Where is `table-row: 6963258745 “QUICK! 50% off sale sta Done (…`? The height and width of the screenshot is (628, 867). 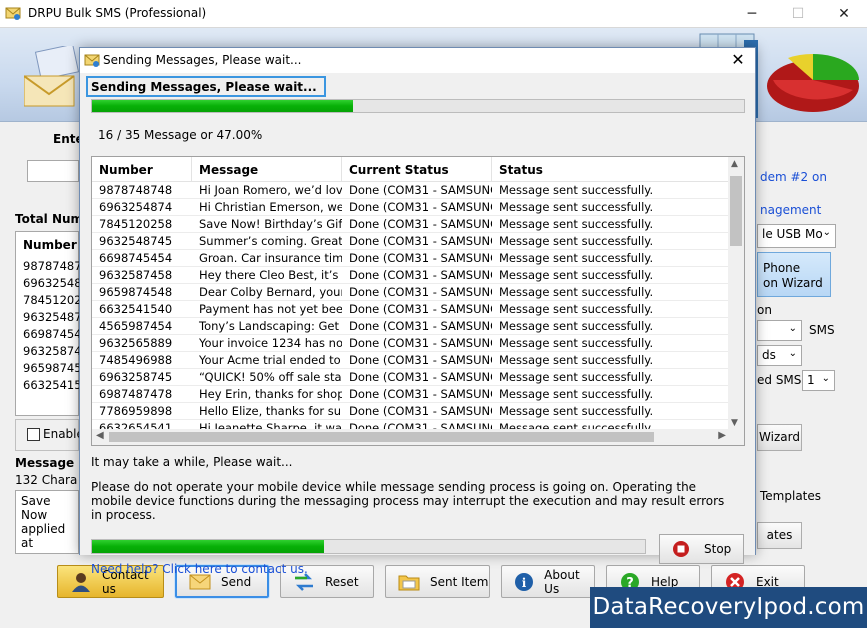
table-row: 6963258745 “QUICK! 50% off sale sta Done (… is located at coordinates (411, 377).